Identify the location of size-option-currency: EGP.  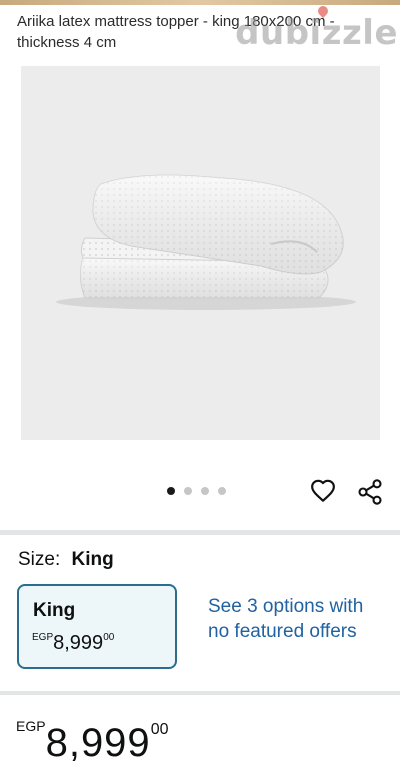
(43, 637).